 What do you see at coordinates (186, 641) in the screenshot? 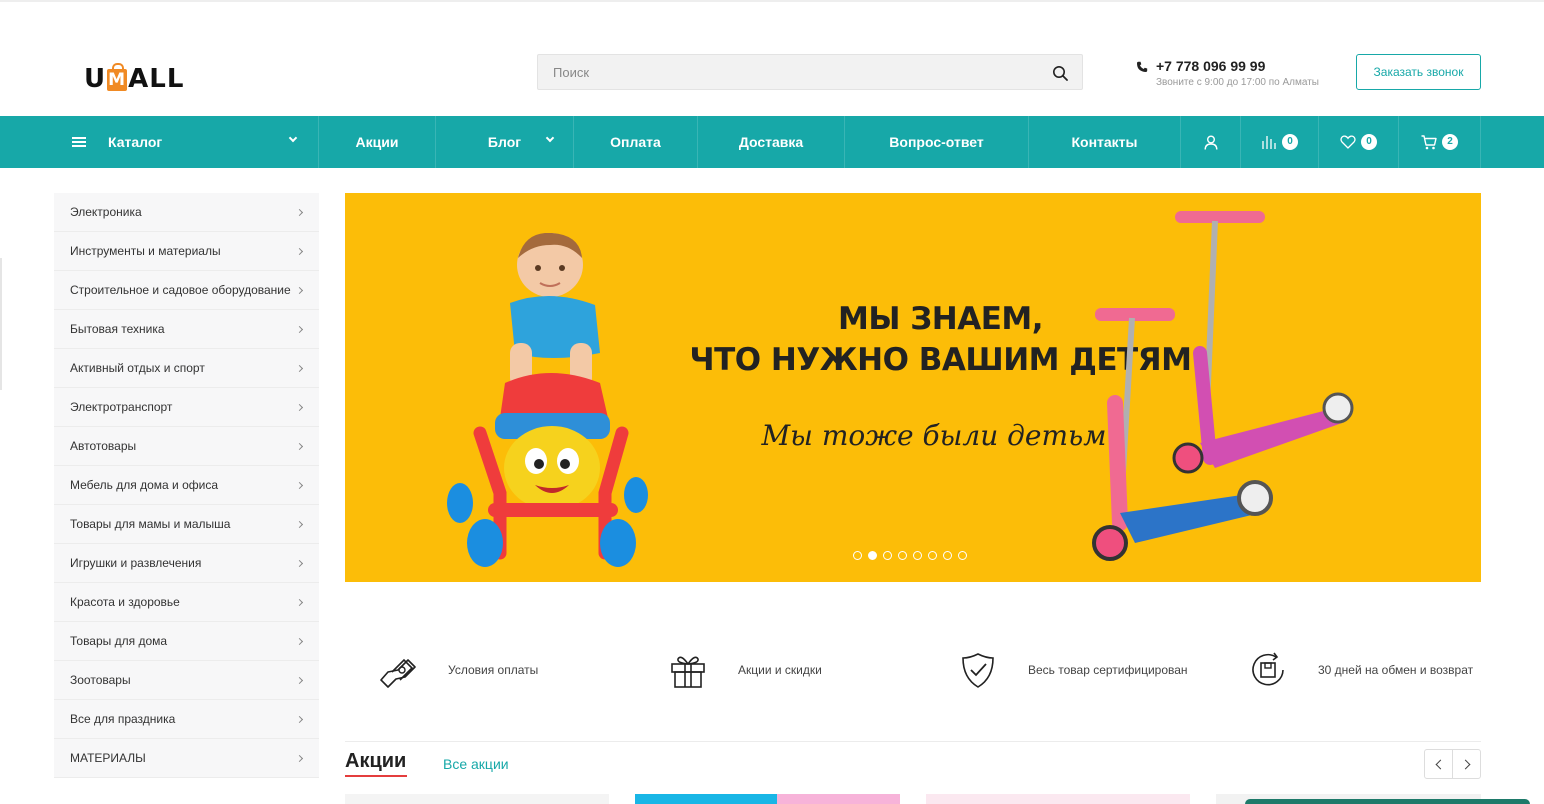
I see `category-item: Товары для дома` at bounding box center [186, 641].